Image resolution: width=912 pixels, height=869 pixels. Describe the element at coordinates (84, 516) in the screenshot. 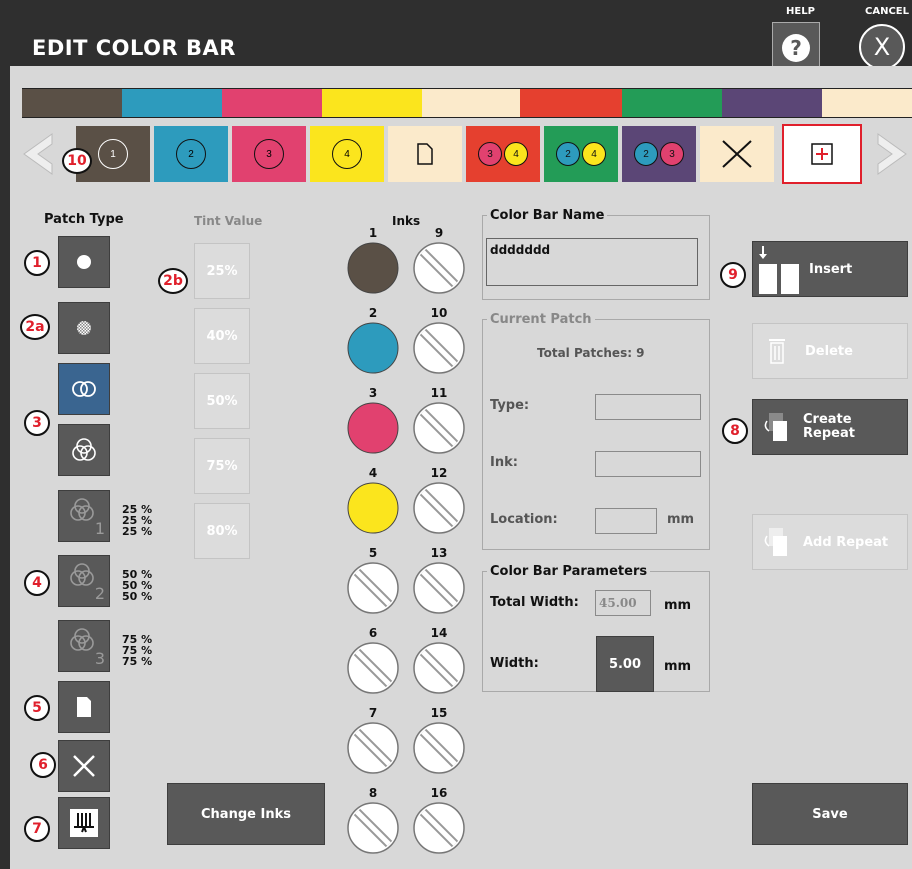

I see `gray-balance-1-button: 1` at that location.